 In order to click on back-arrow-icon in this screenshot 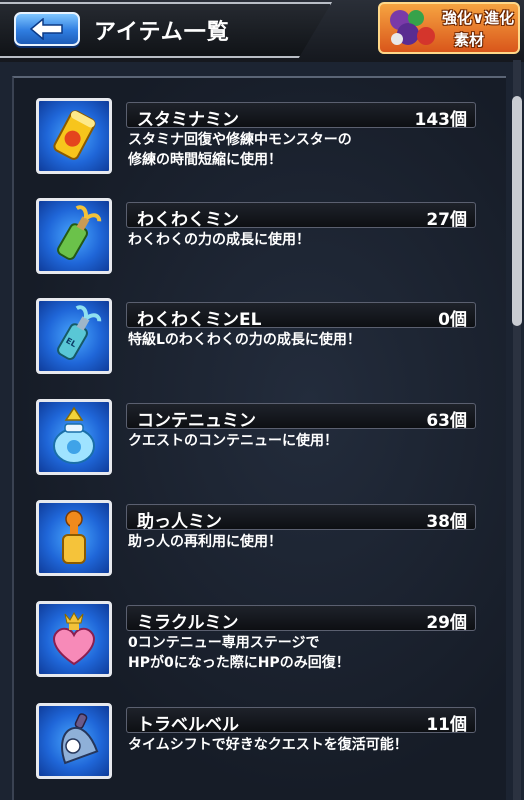, I will do `click(46, 29)`.